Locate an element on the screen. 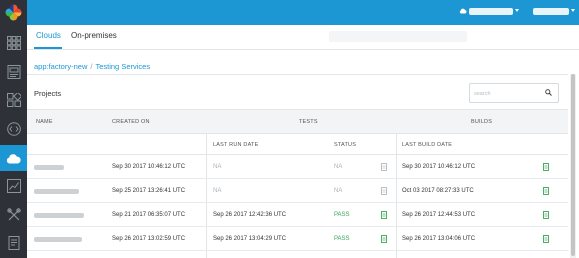 This screenshot has height=258, width=579. column-header-last-build-date: LAST BUILD DATE is located at coordinates (427, 145).